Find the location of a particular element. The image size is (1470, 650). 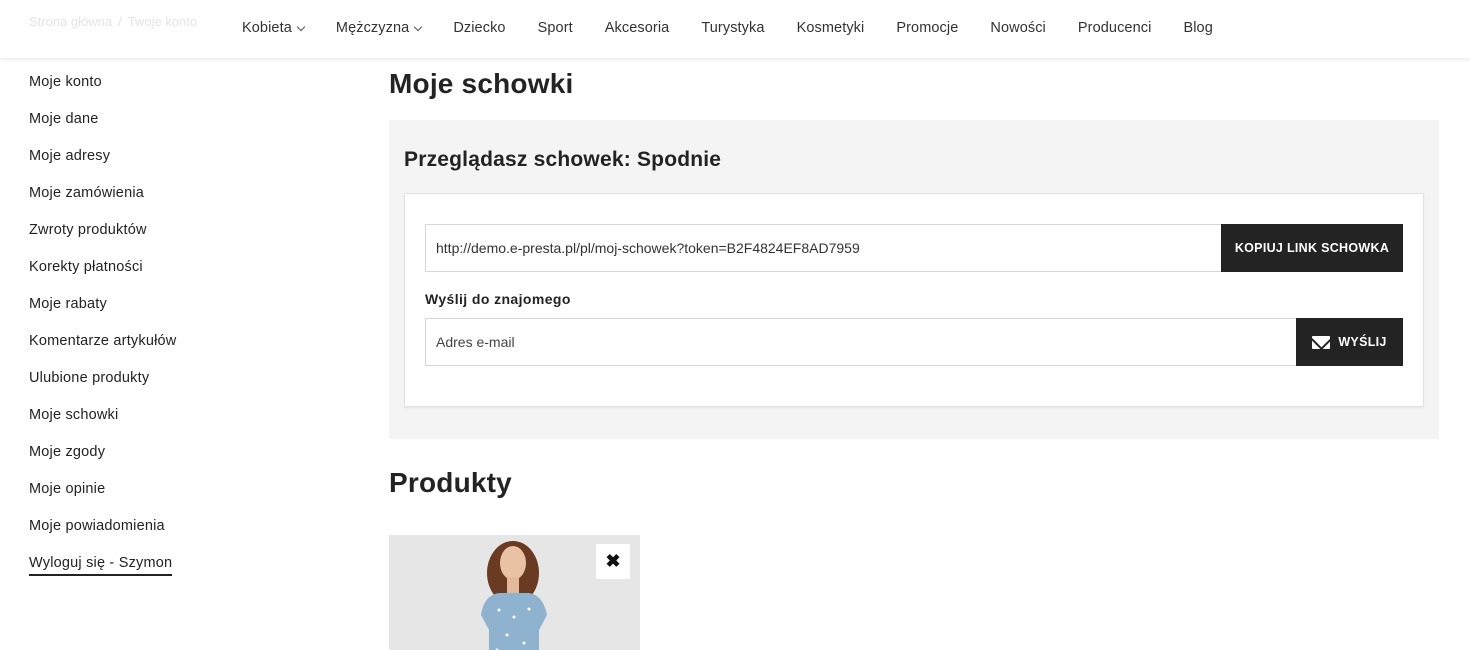

email-row: Adres e-mail WYŚLIJ is located at coordinates (914, 342).